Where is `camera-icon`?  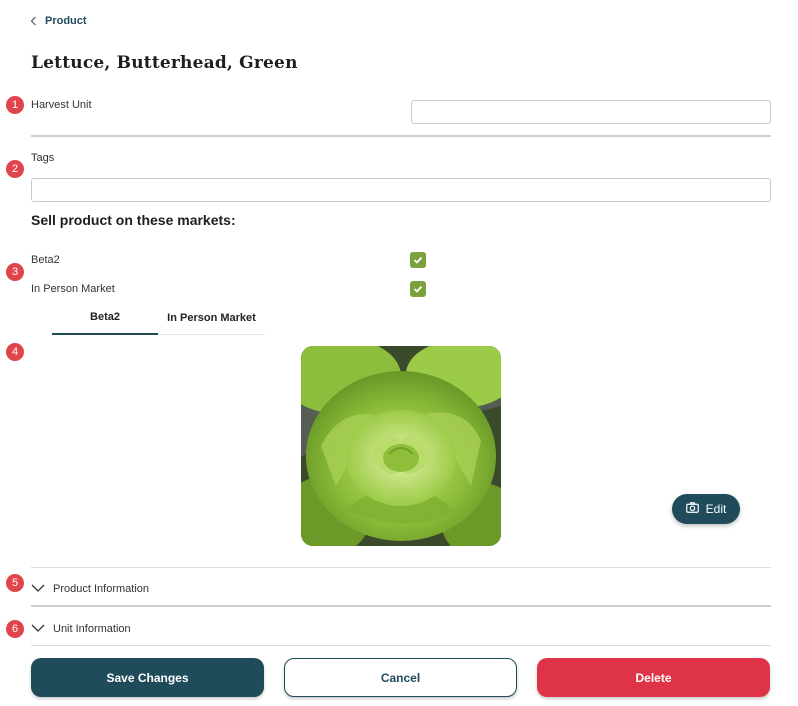 camera-icon is located at coordinates (692, 509).